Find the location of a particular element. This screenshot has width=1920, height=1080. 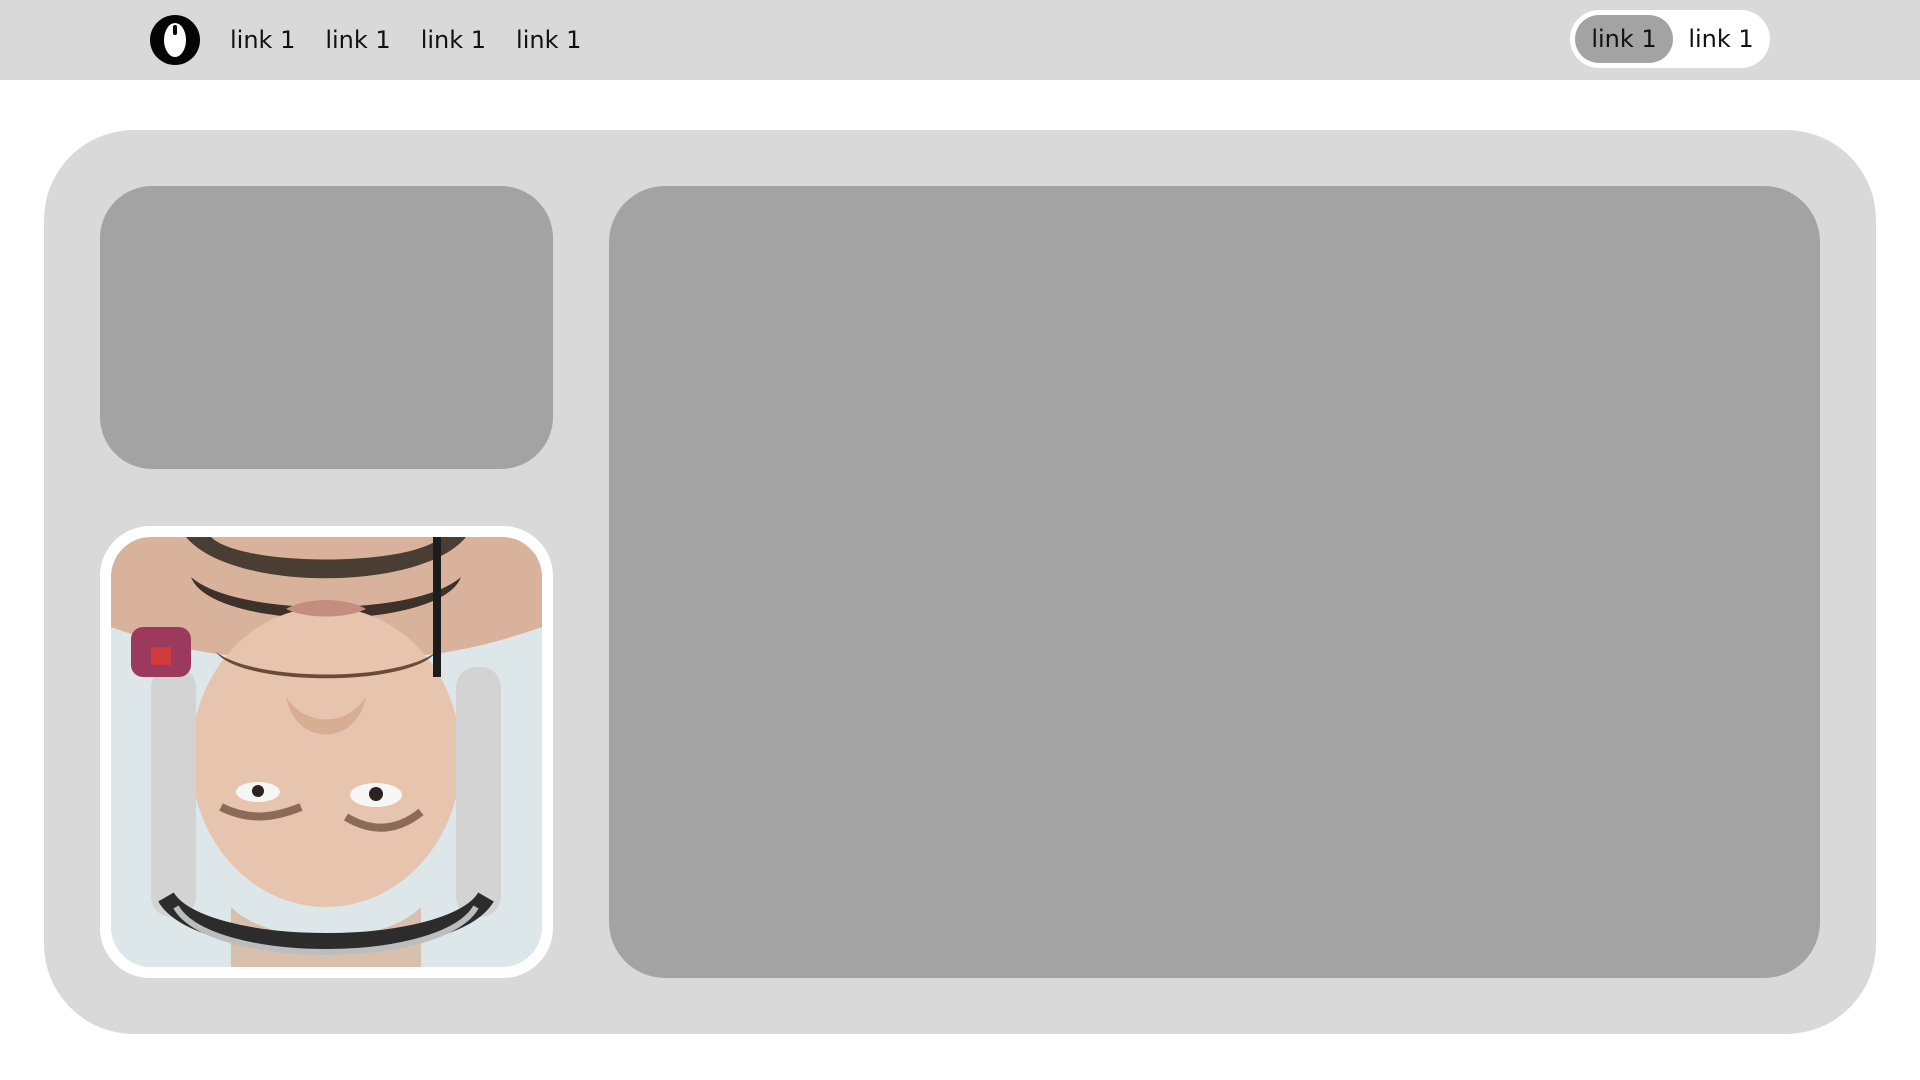

portrait-photo-svg is located at coordinates (326, 752).